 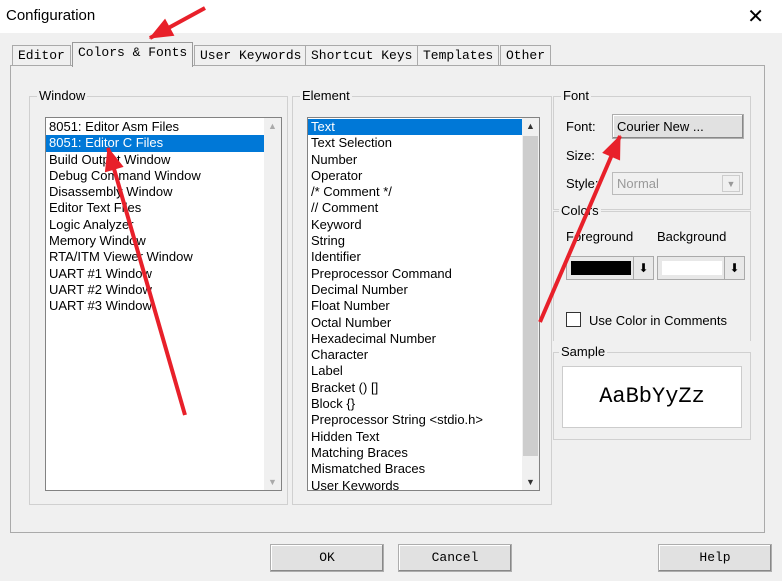 What do you see at coordinates (133, 54) in the screenshot?
I see `tab-colors-fonts: Colors & Fonts` at bounding box center [133, 54].